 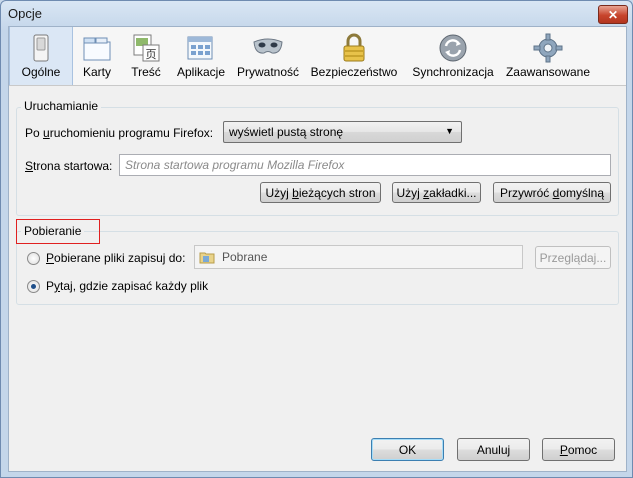 I want to click on svg-text: 页, so click(x=151, y=54).